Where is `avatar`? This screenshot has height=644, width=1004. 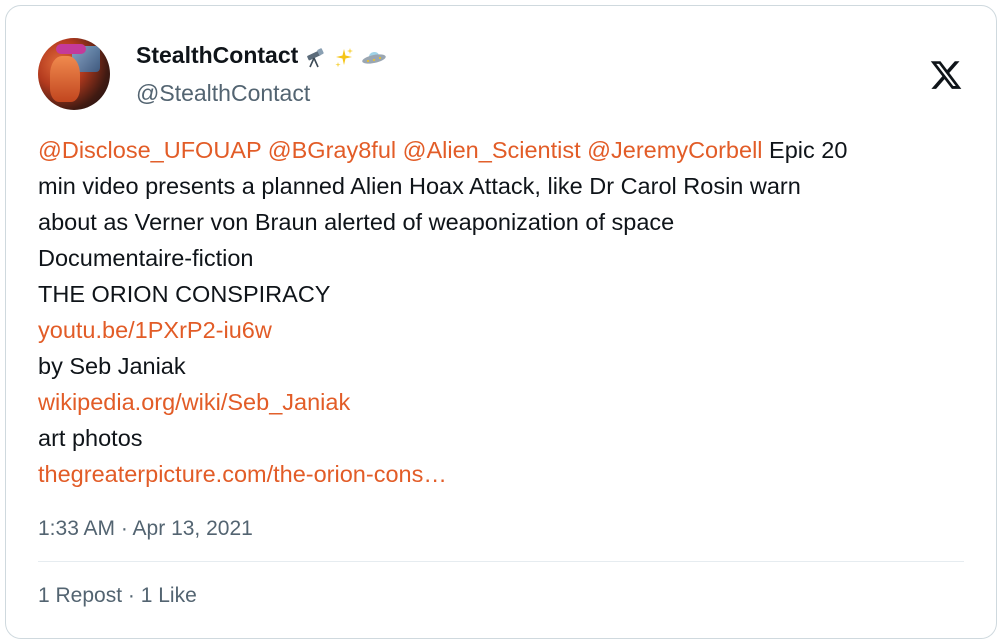 avatar is located at coordinates (74, 74).